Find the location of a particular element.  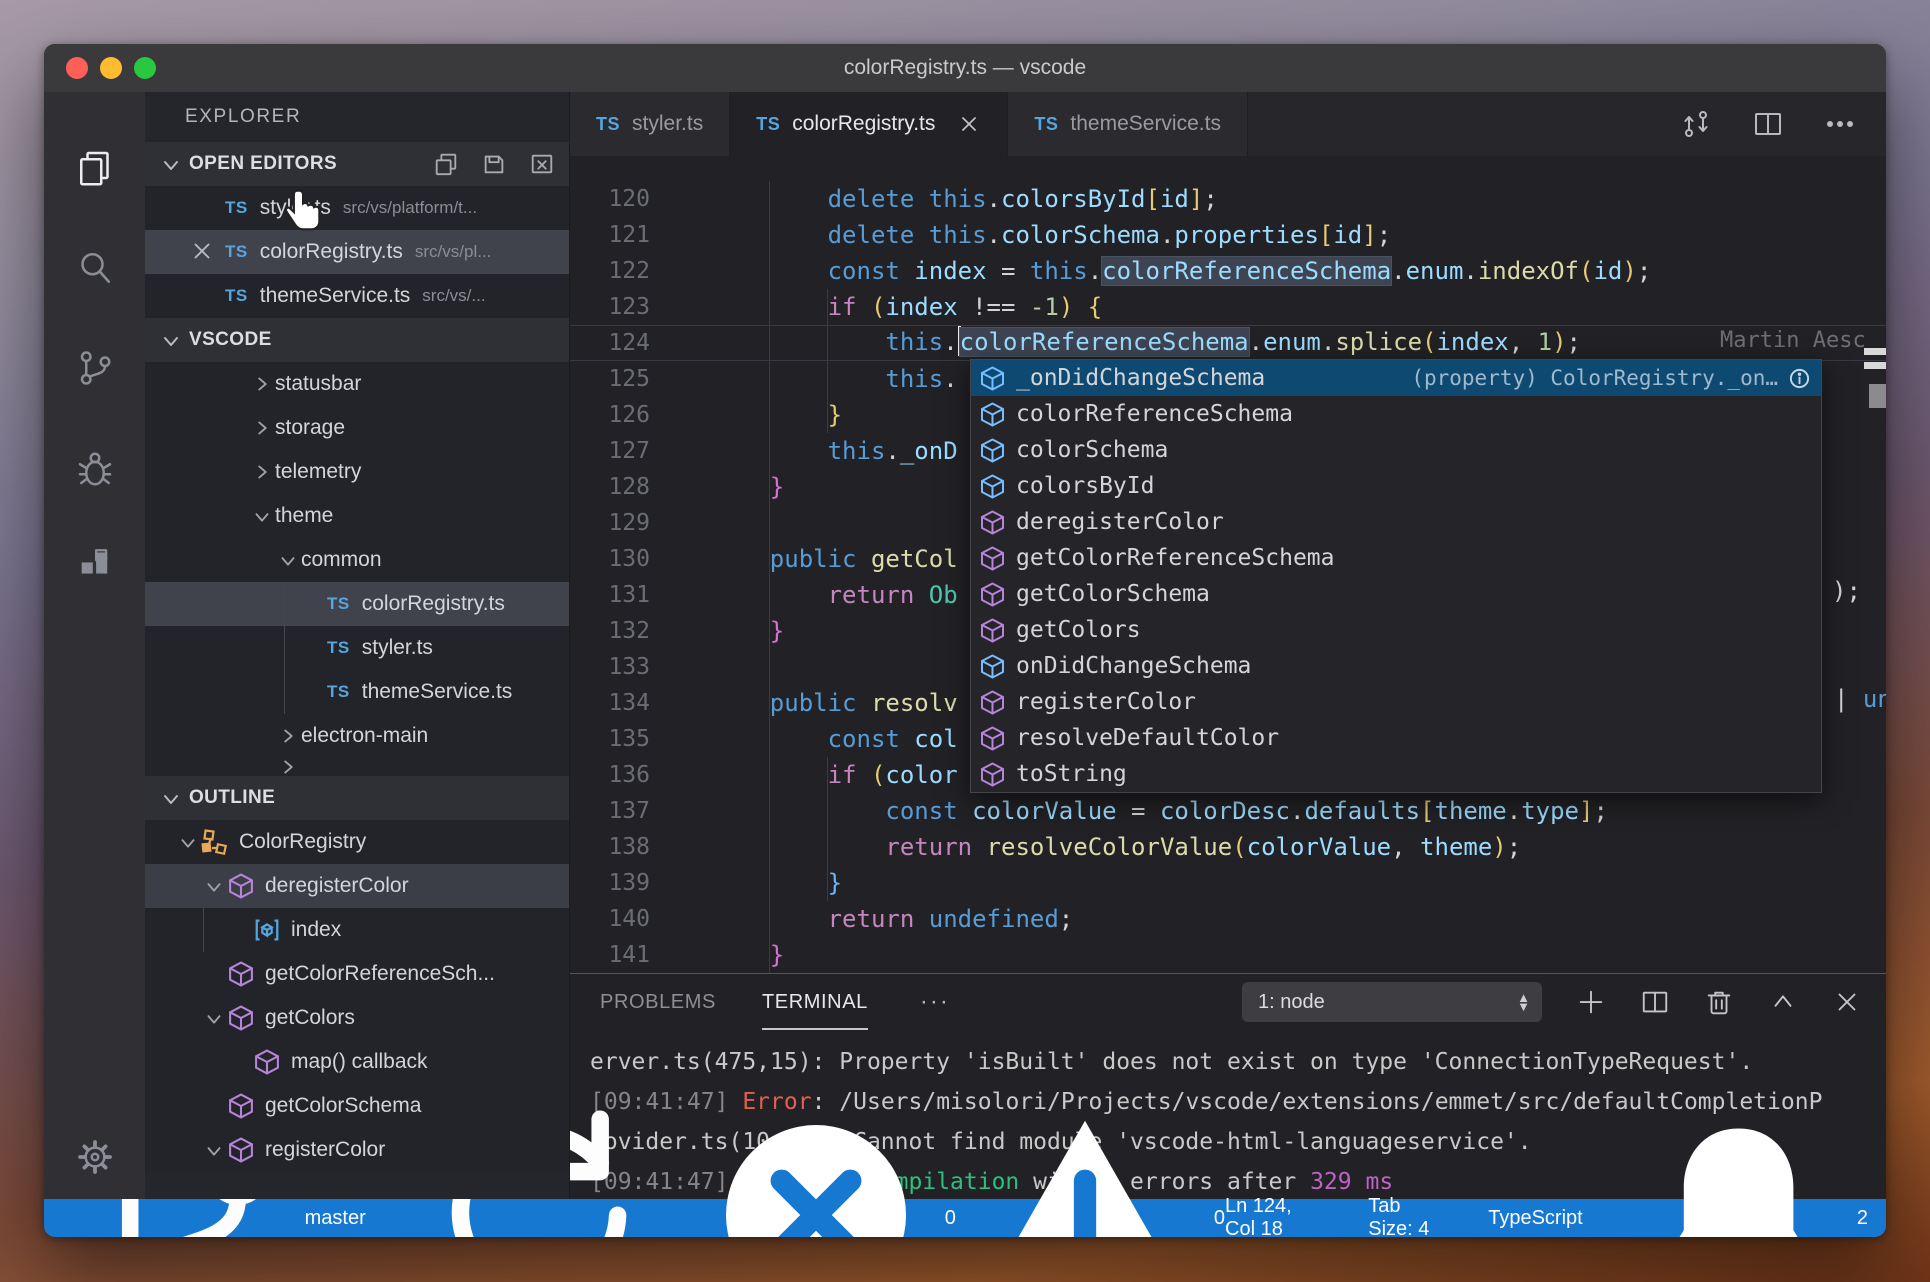

tab-colorRegistry-ts: TS colorRegistry.ts is located at coordinates (869, 124).